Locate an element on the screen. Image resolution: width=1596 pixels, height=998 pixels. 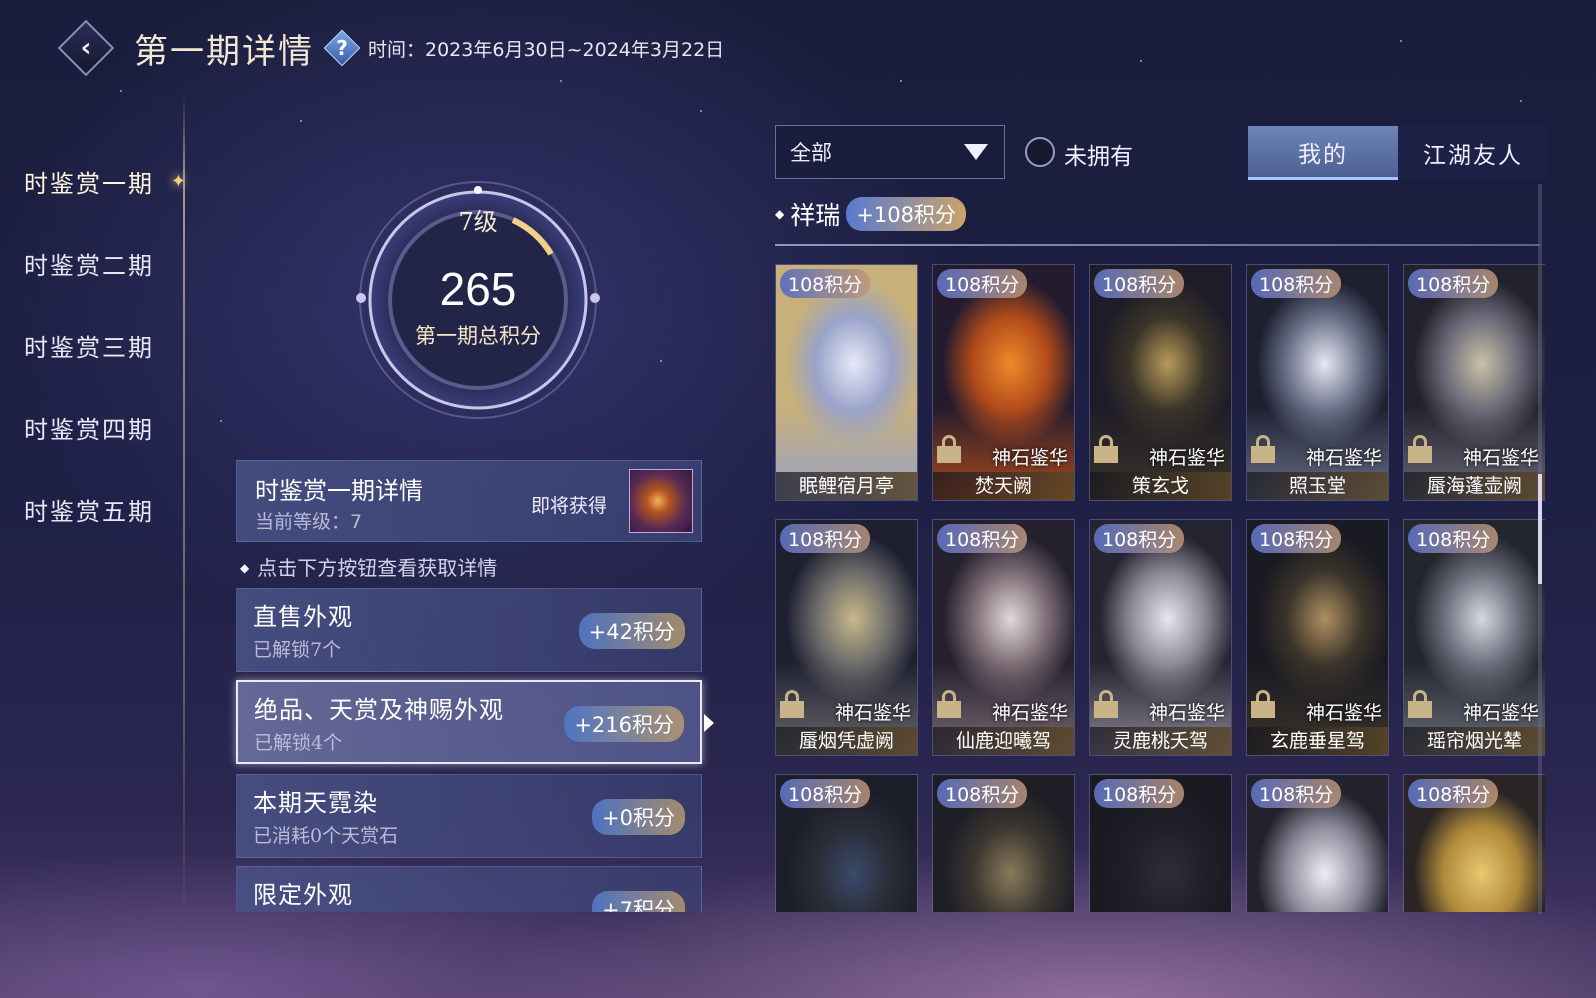
period-detail-card: 时鉴赏一期详情 当前等级：7 即将获得 is located at coordinates (469, 501).